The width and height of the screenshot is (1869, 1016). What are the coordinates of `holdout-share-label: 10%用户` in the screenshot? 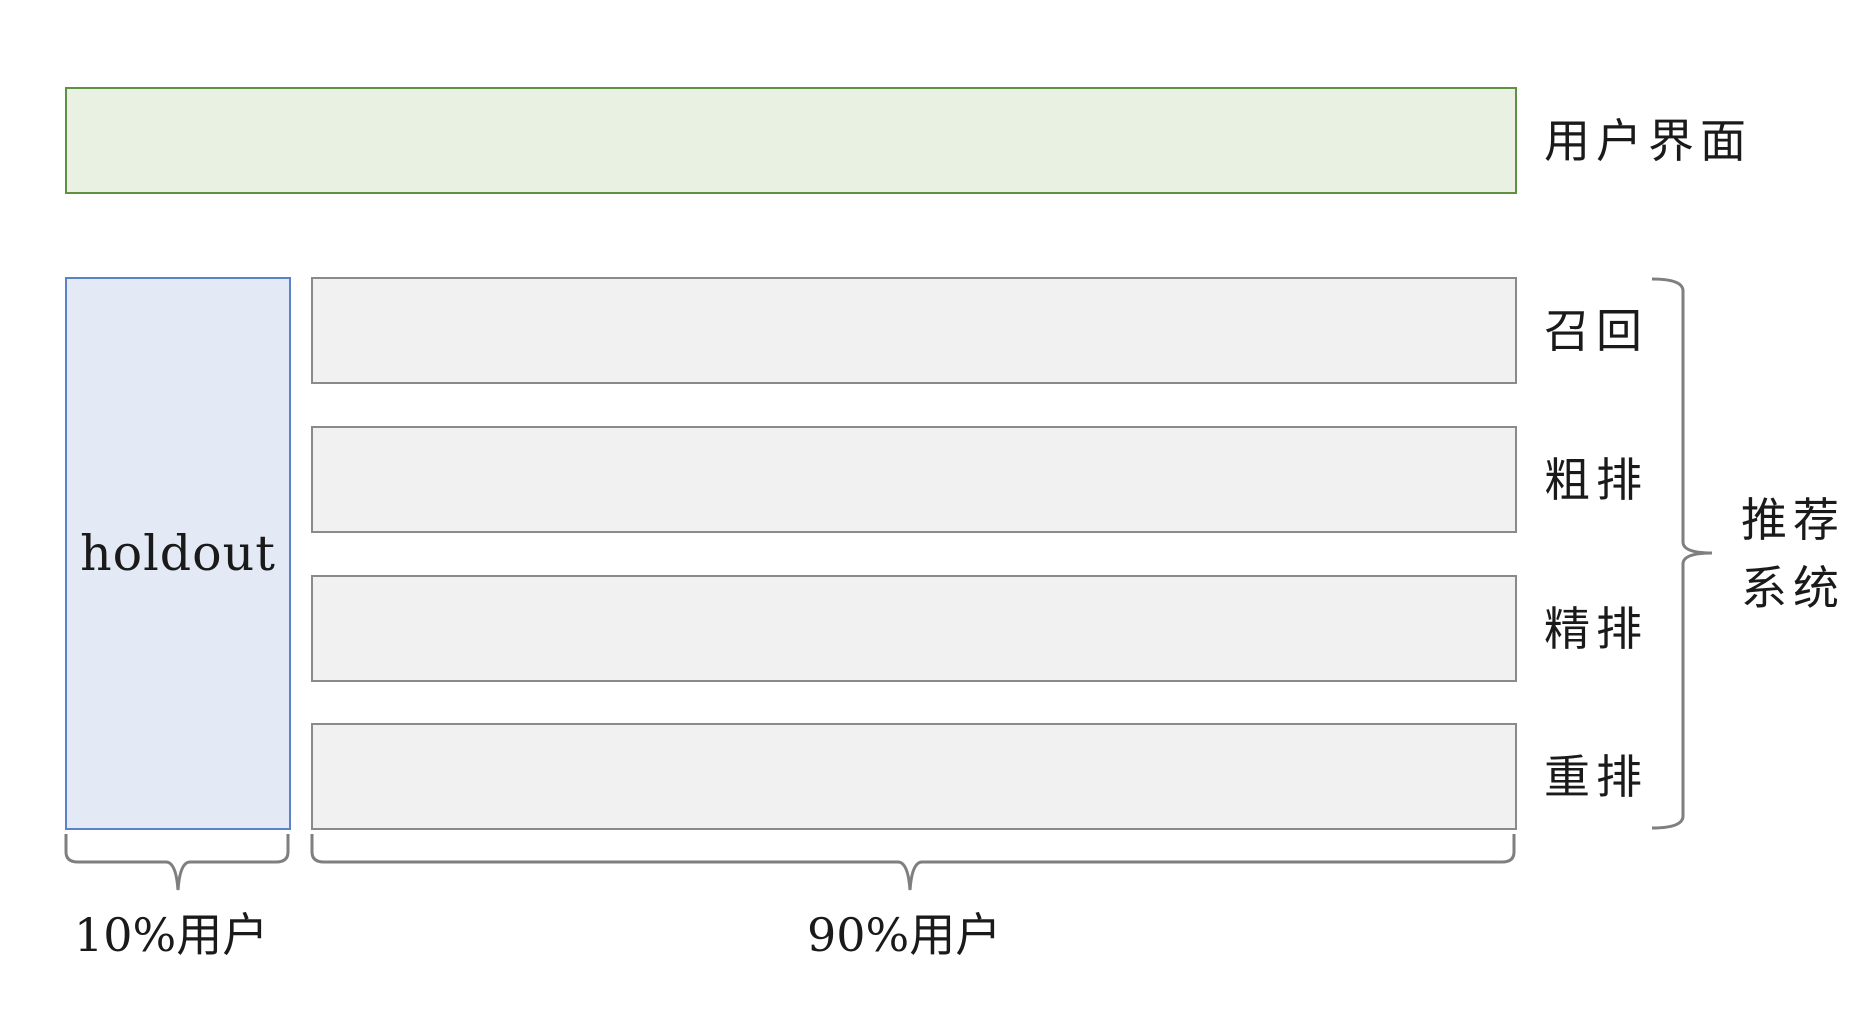 It's located at (171, 935).